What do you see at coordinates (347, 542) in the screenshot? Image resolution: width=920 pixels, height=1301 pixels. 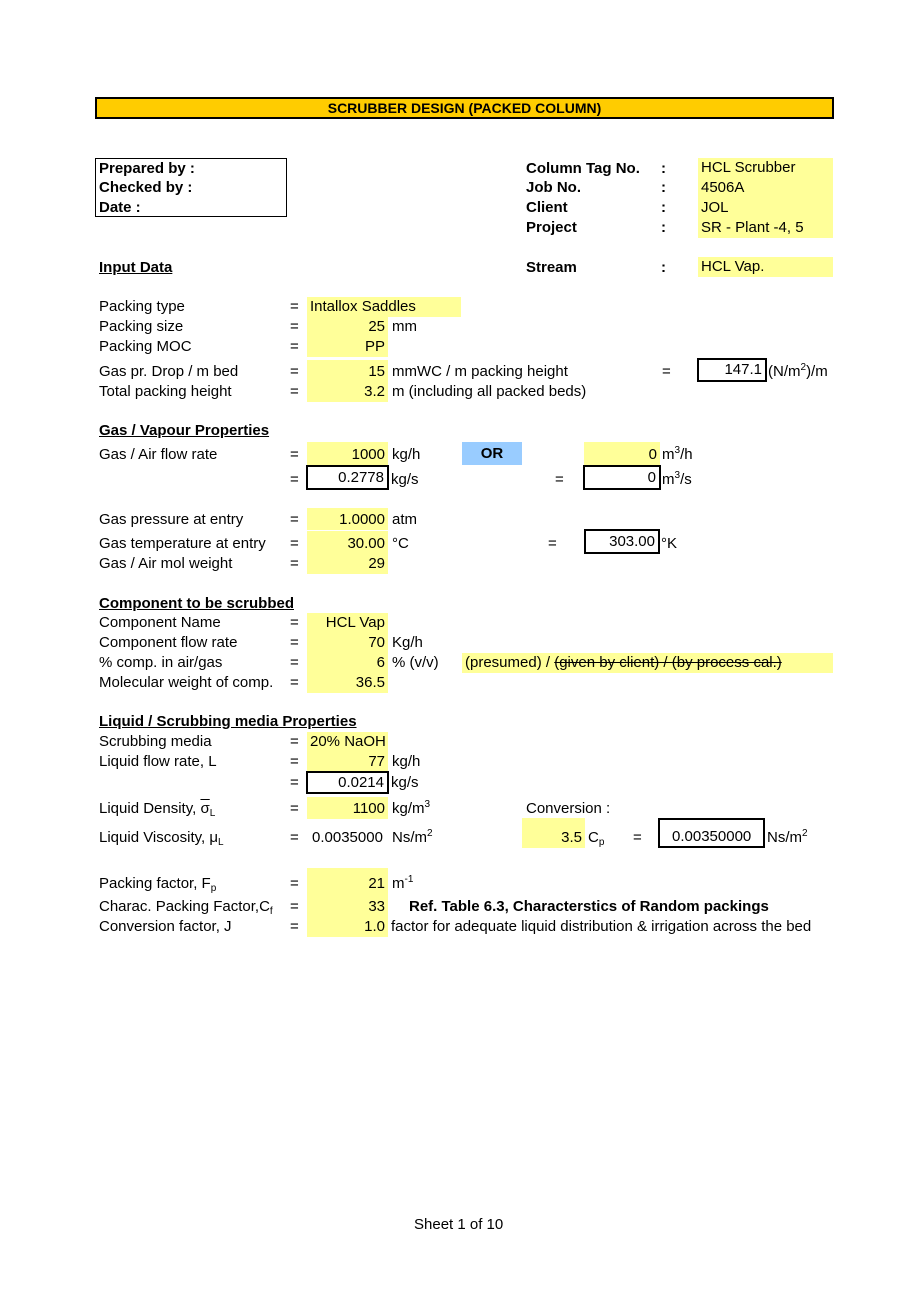 I see `gas-temp-value: 30.00` at bounding box center [347, 542].